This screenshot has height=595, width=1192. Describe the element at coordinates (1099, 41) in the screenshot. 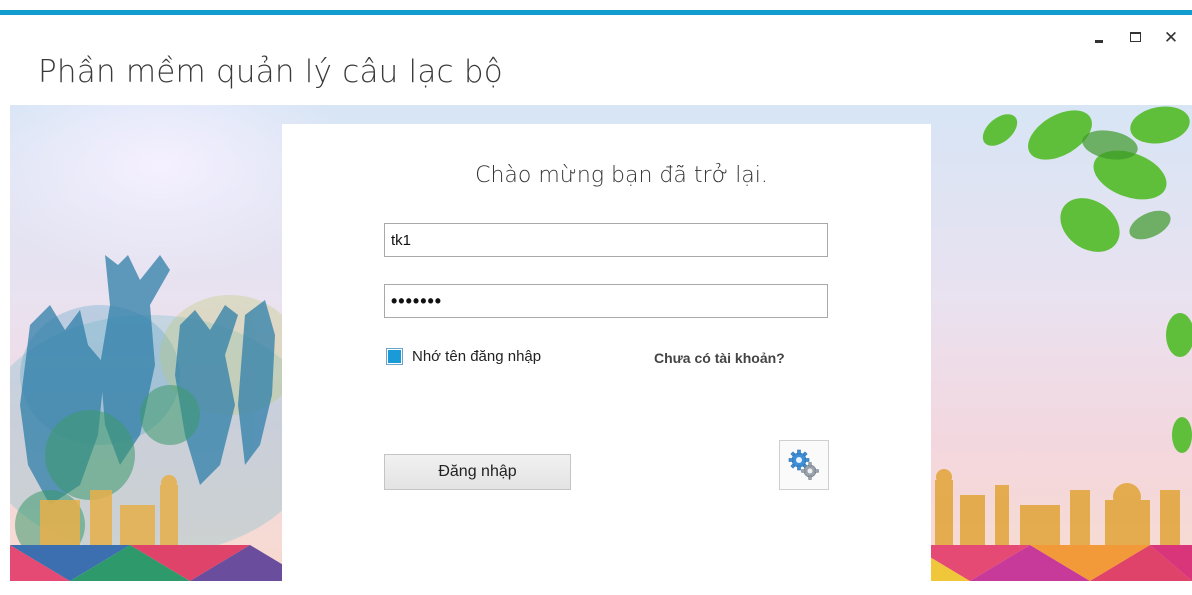

I see `minimize-icon` at that location.